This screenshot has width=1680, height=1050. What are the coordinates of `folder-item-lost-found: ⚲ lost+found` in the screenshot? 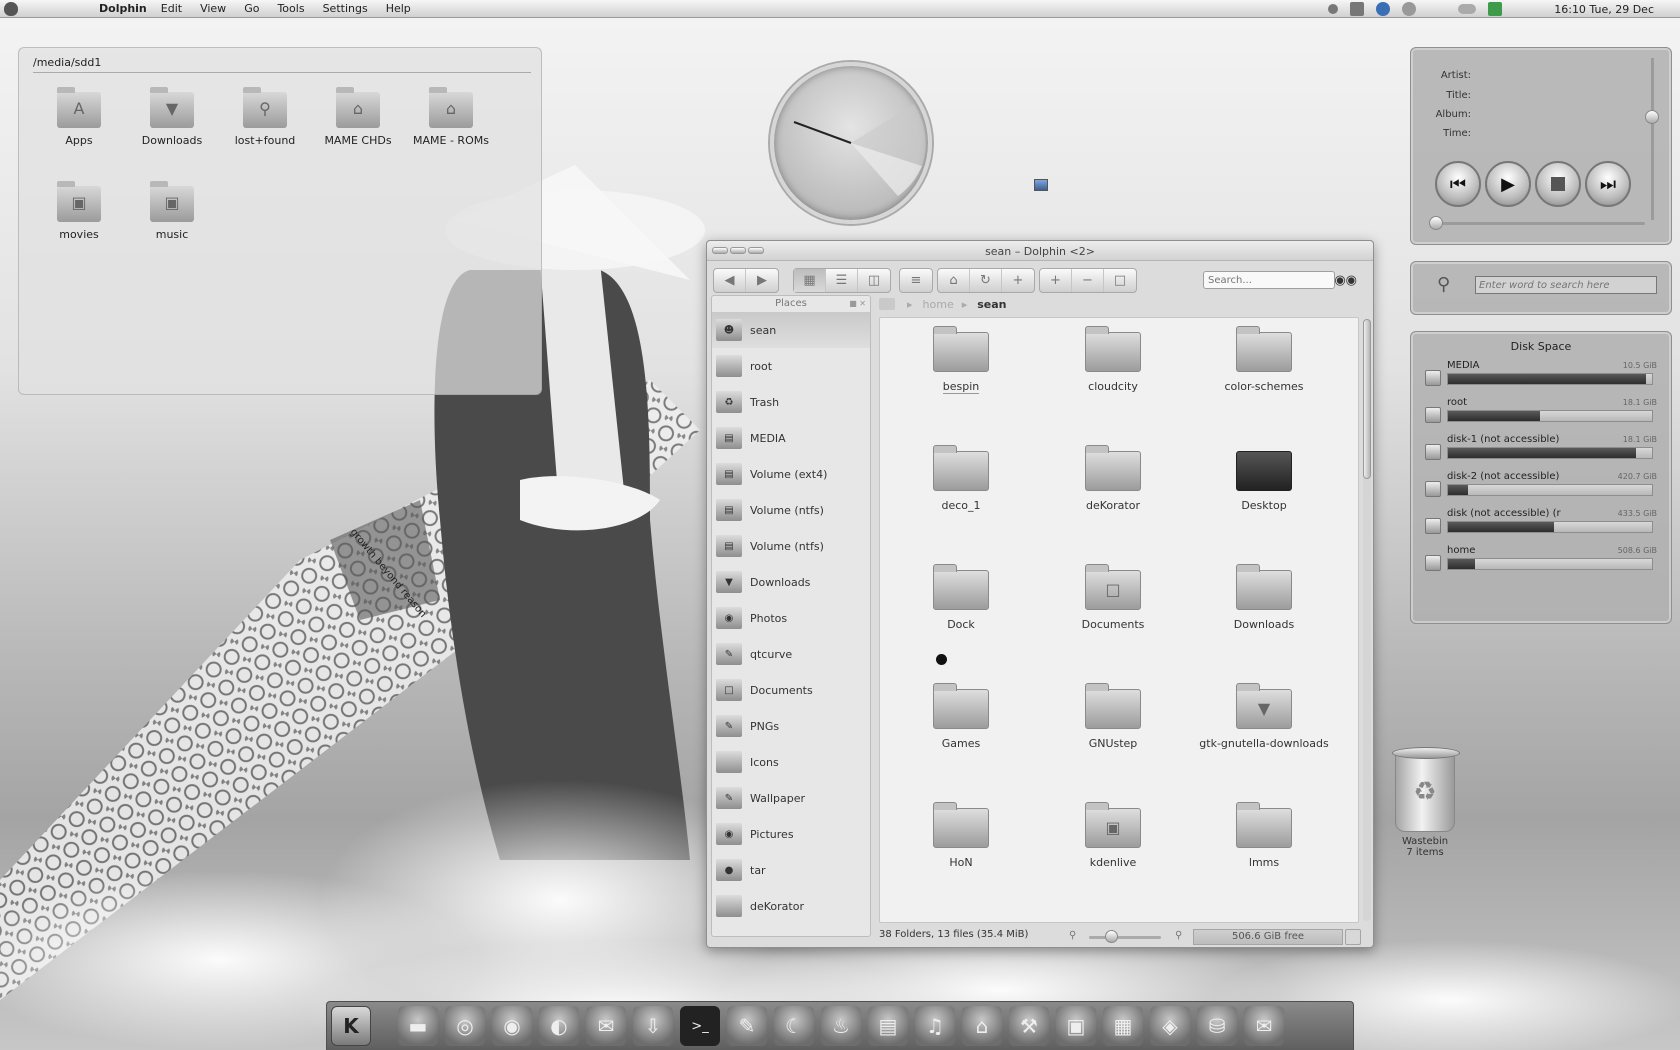 It's located at (265, 117).